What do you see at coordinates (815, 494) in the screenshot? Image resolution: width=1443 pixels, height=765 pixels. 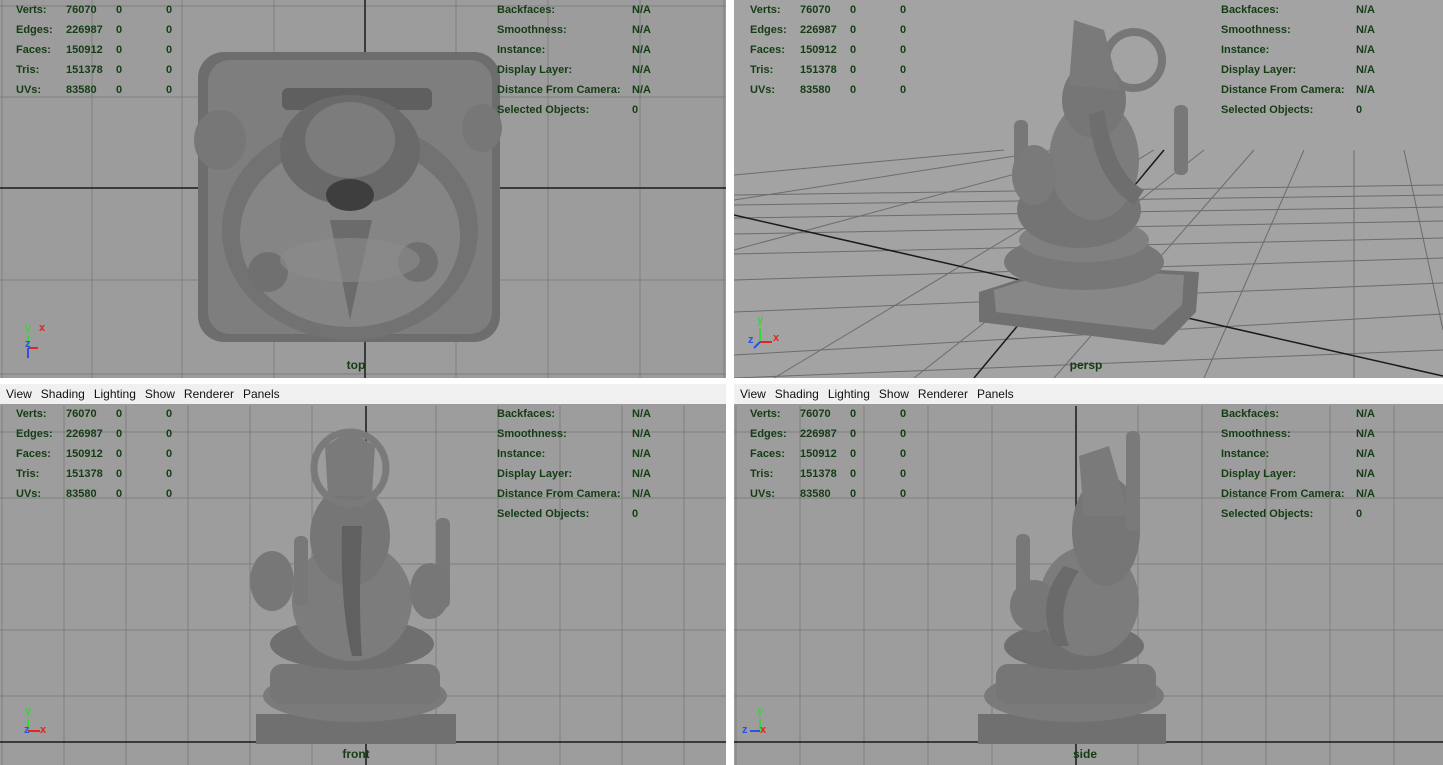 I see `stat-value: 83580` at bounding box center [815, 494].